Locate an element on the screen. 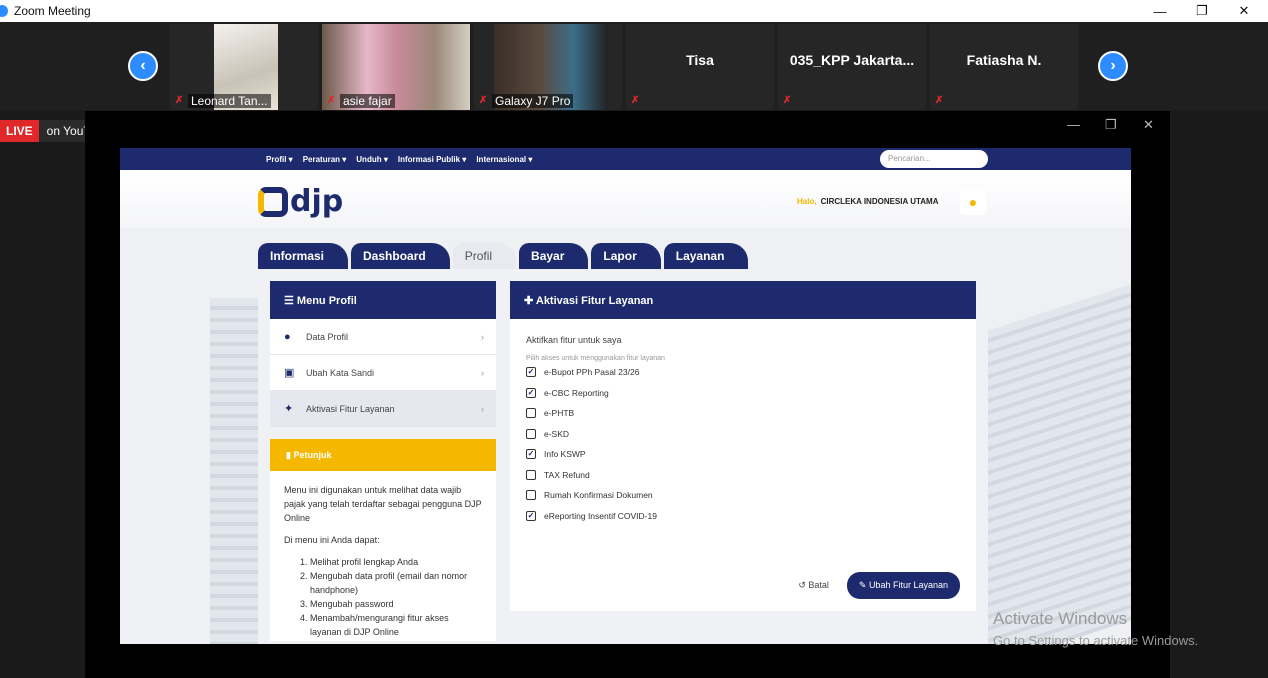 Image resolution: width=1268 pixels, height=678 pixels. checkbox-label: Rumah Konfirmasi Dokumen is located at coordinates (598, 495).